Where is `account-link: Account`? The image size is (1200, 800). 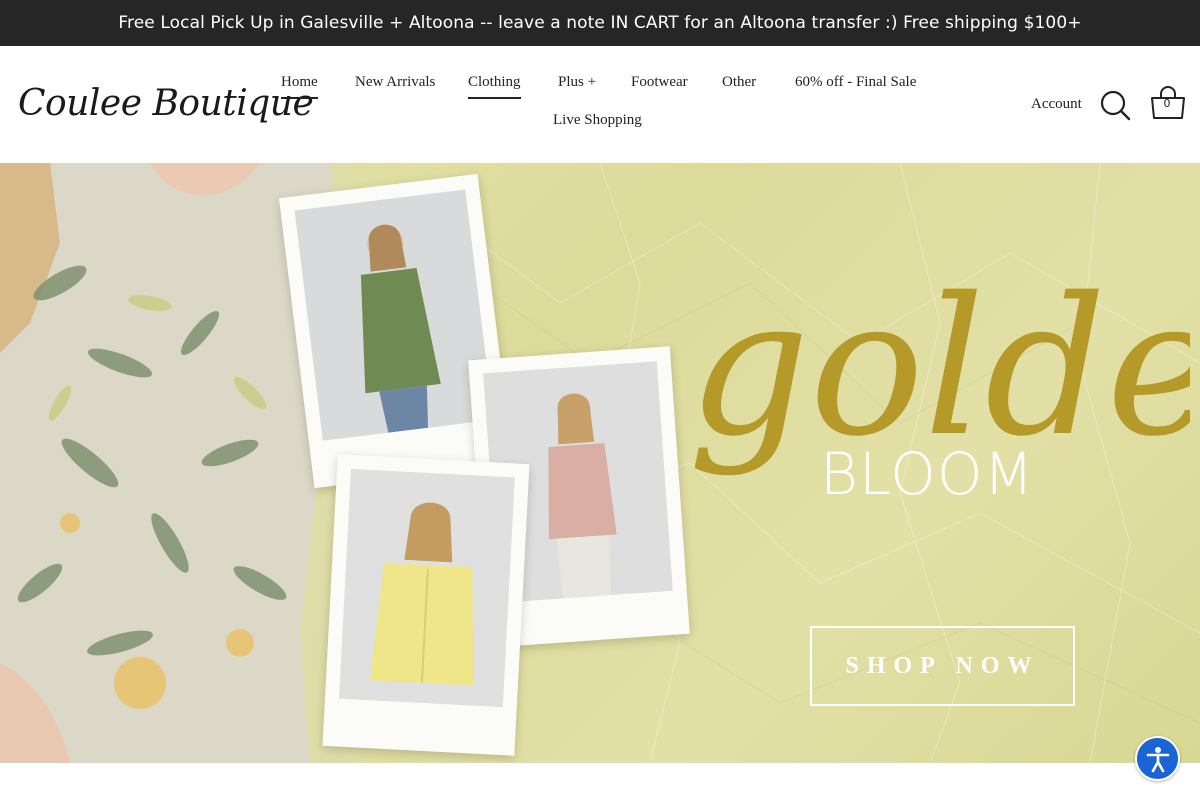
account-link: Account is located at coordinates (1056, 104).